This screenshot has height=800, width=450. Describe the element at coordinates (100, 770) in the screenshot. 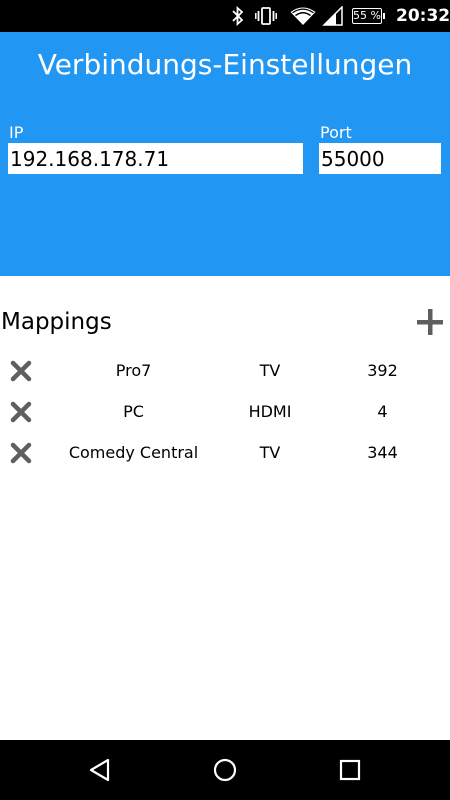

I see `back-icon` at that location.